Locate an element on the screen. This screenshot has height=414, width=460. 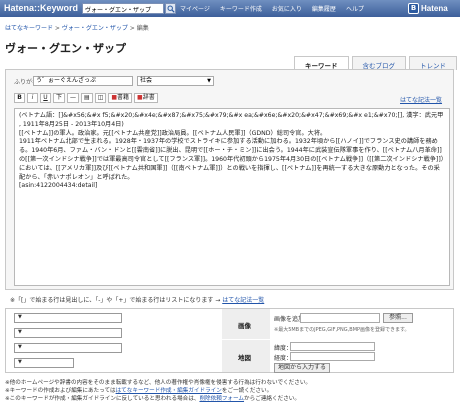
page-title: ヴォー・グエン・ザップ is located at coordinates (65, 48).